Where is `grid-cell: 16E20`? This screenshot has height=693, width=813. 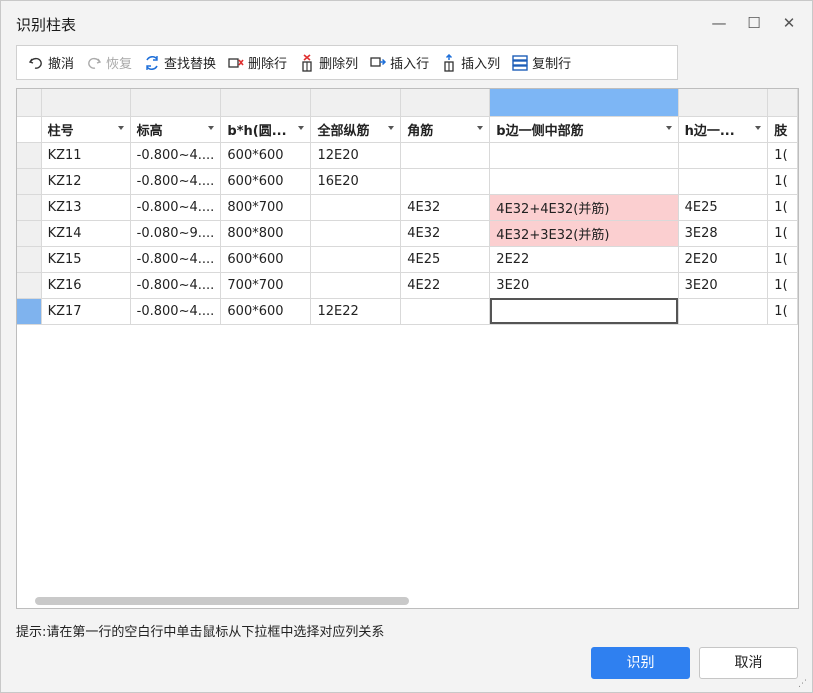 grid-cell: 16E20 is located at coordinates (356, 181).